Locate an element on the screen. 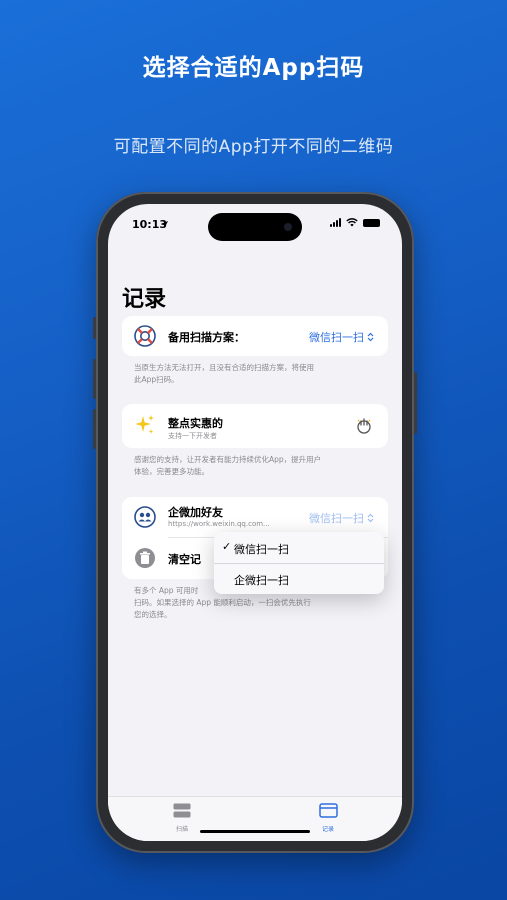 This screenshot has height=900, width=507. record-app-select: 微信扫一扫 is located at coordinates (341, 518).